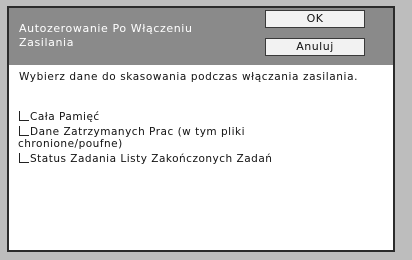  What do you see at coordinates (315, 47) in the screenshot?
I see `cancel-button: Anuluj` at bounding box center [315, 47].